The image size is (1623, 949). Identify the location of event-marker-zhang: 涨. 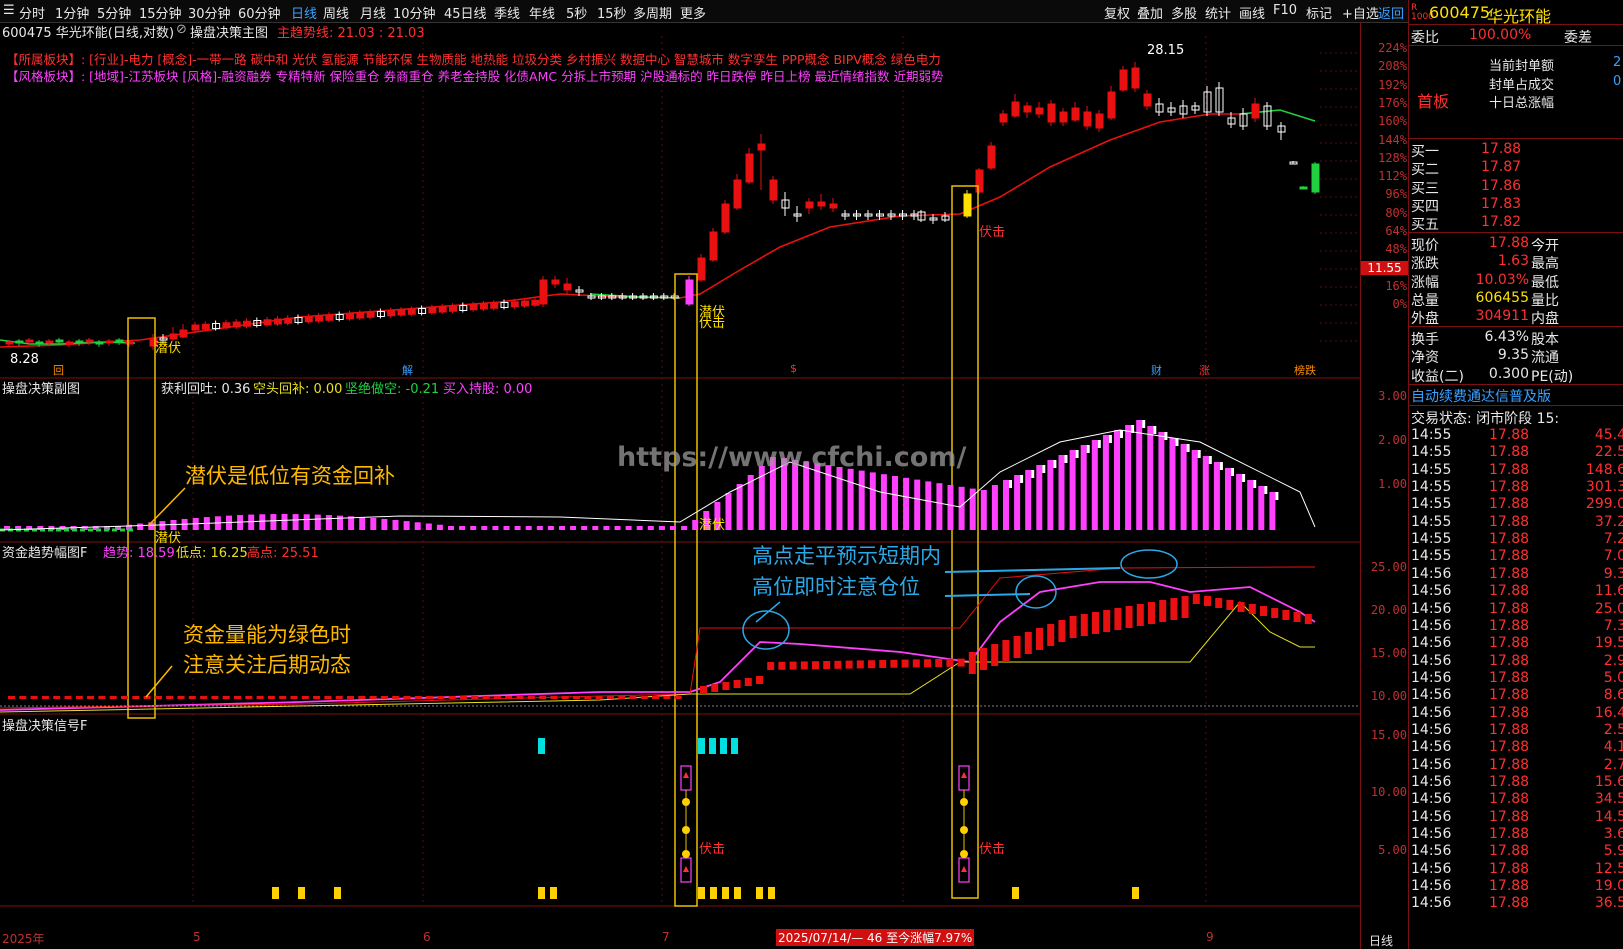
(1204, 370).